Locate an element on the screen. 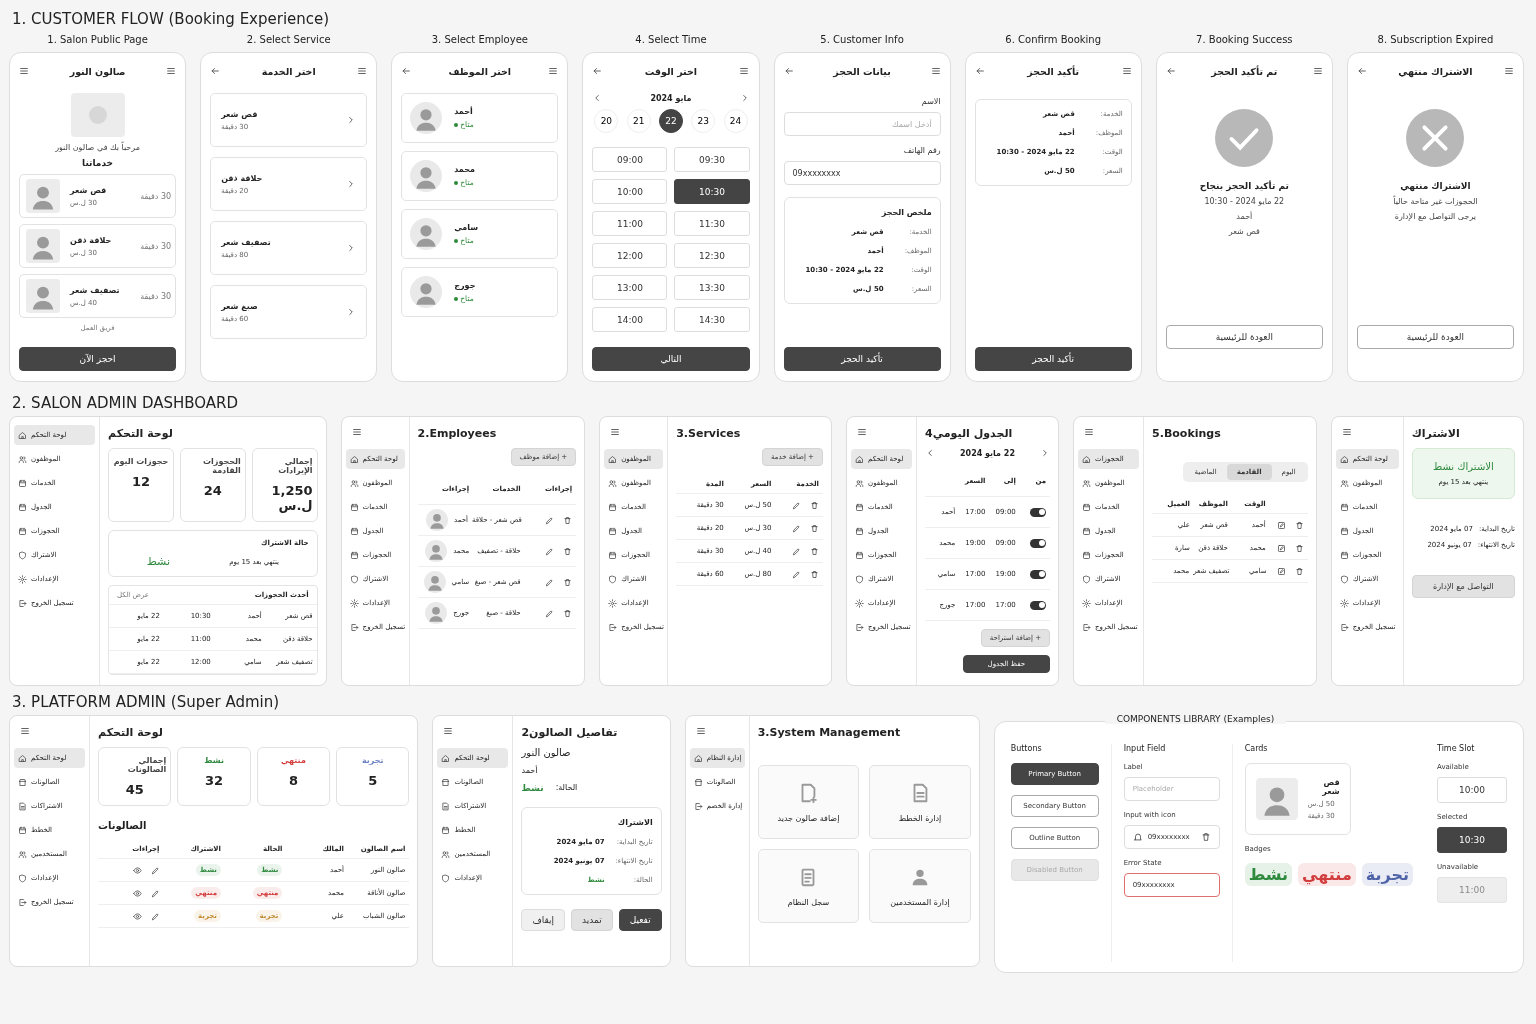 The width and height of the screenshot is (1536, 1024). action-tile: سجل النظام is located at coordinates (808, 886).